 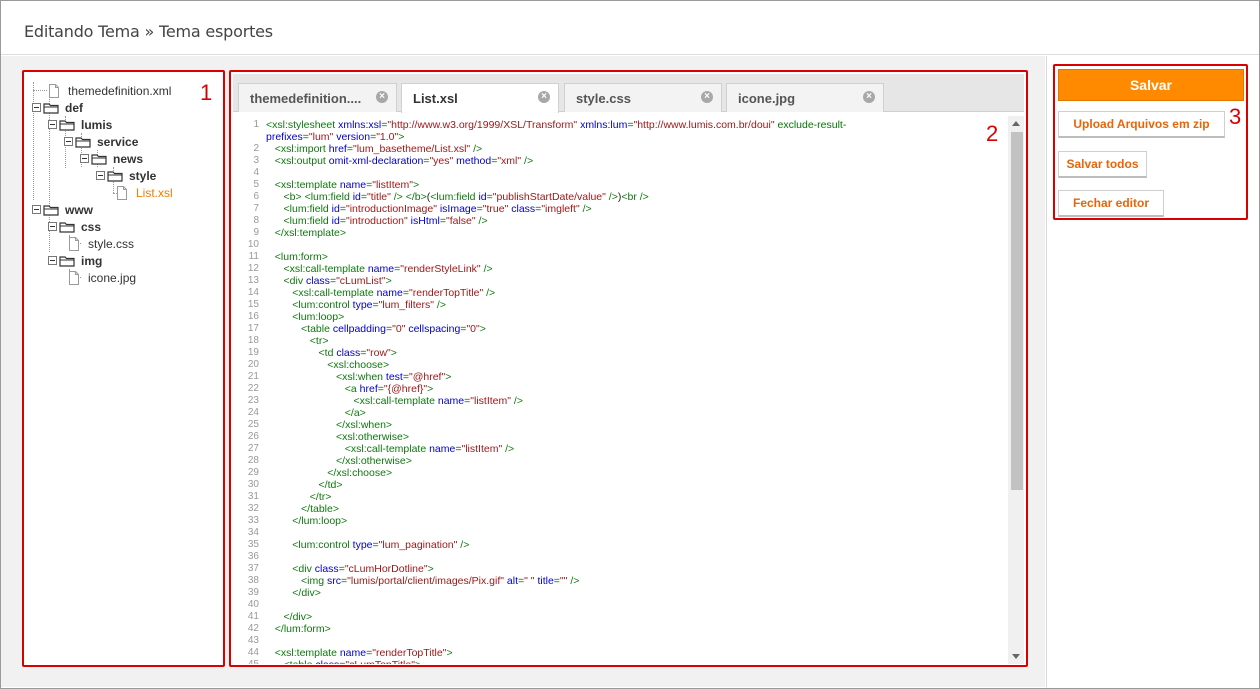 What do you see at coordinates (620, 485) in the screenshot?
I see `code-line: 30 </td>` at bounding box center [620, 485].